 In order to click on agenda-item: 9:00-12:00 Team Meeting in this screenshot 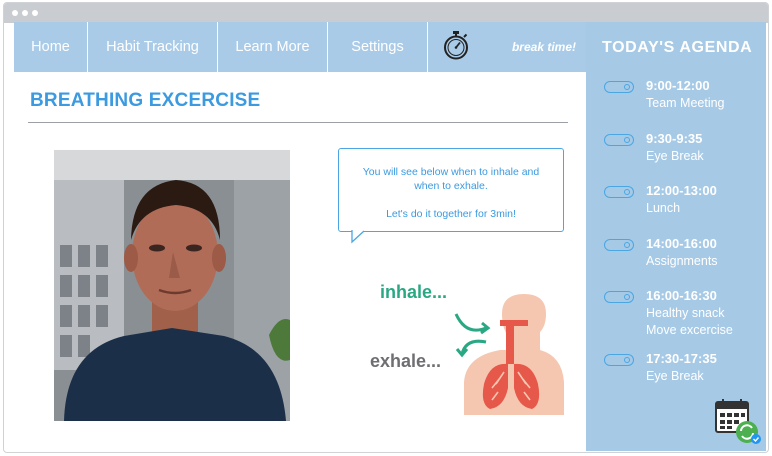, I will do `click(684, 98)`.